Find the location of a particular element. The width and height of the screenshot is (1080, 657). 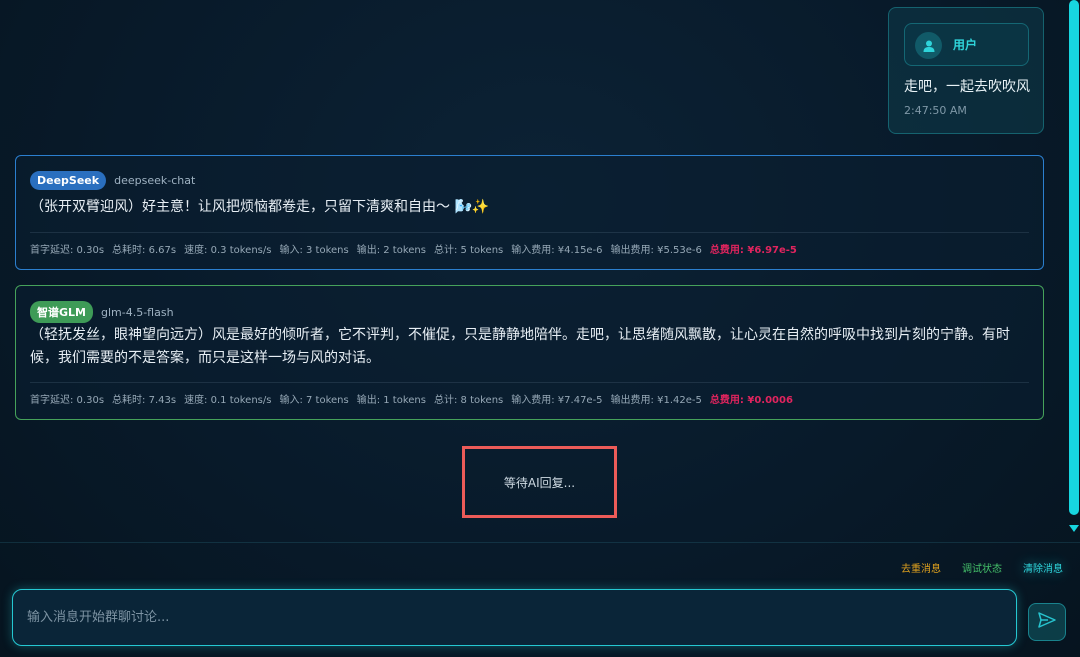

stat-total-tokens: 总计: 8 tokens is located at coordinates (468, 400).